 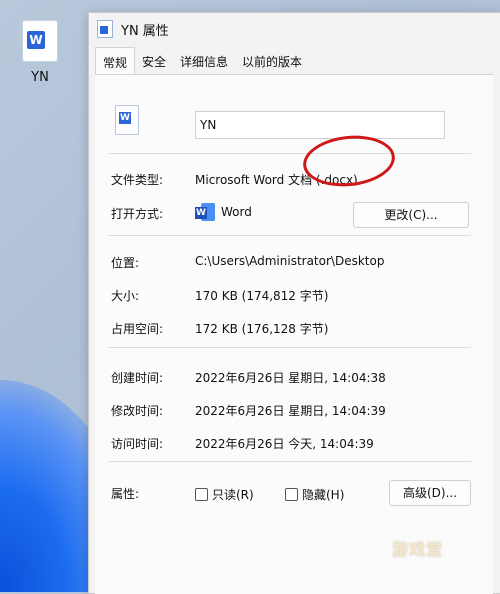 I want to click on window-title: YN 属性, so click(x=145, y=31).